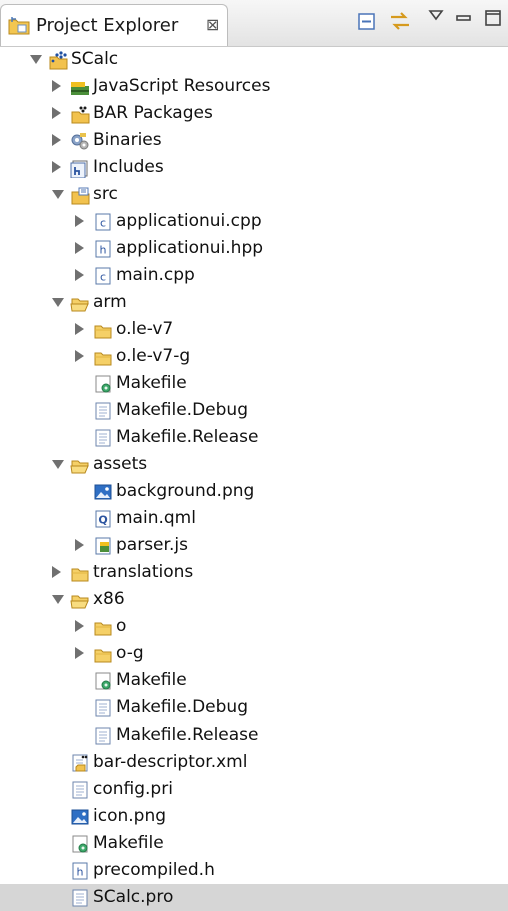 The image size is (508, 911). Describe the element at coordinates (367, 22) in the screenshot. I see `collapse-all-icon` at that location.